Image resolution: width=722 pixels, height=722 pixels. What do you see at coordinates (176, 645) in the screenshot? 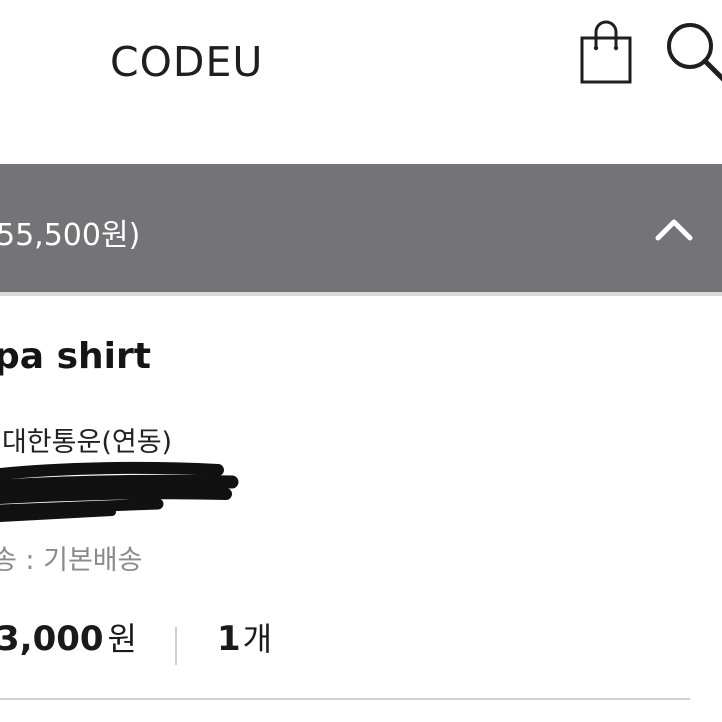
I see `price-divider` at bounding box center [176, 645].